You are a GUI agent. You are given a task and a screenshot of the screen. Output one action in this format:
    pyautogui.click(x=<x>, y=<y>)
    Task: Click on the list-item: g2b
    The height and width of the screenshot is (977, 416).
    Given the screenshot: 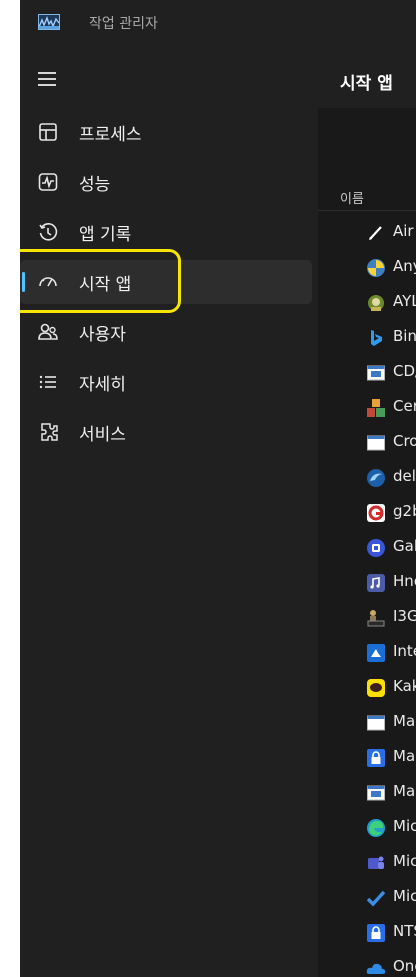 What is the action you would take?
    pyautogui.click(x=367, y=514)
    